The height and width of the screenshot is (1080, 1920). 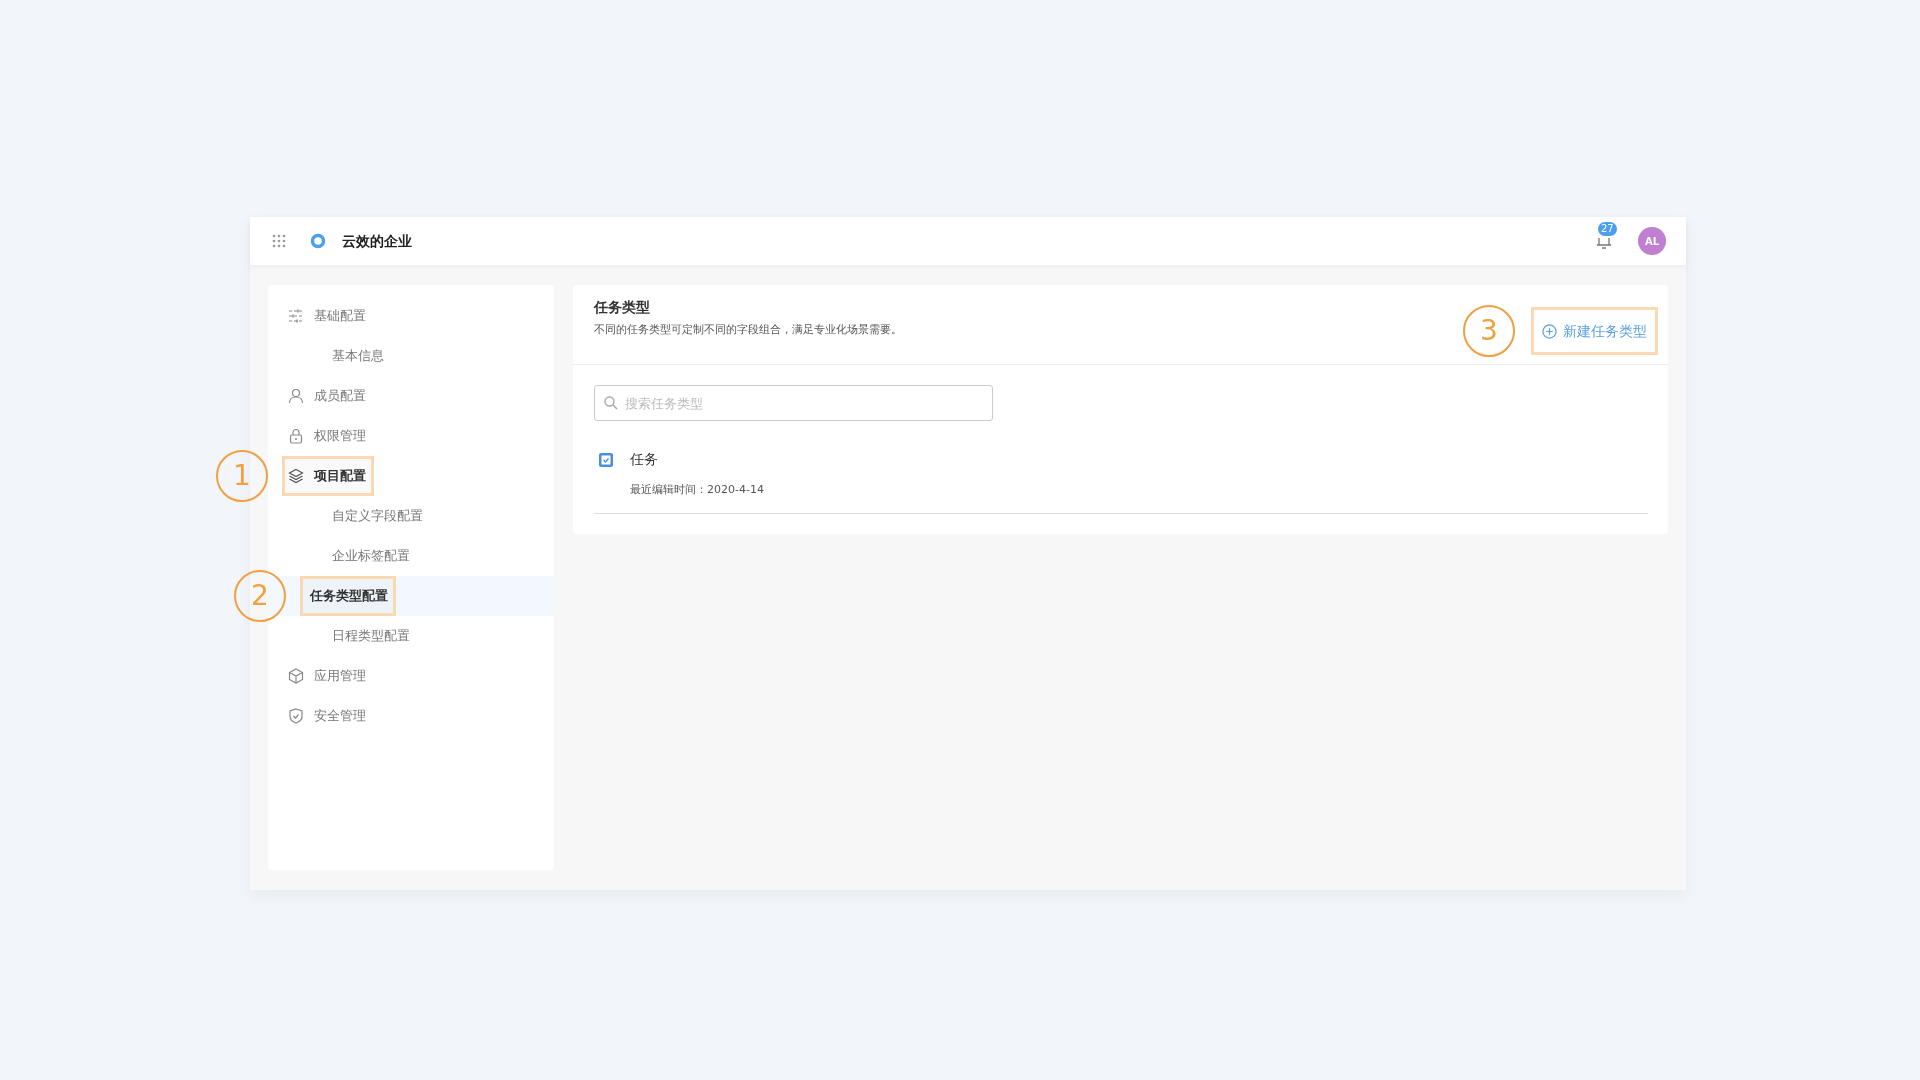 I want to click on callout-number: 1, so click(x=242, y=476).